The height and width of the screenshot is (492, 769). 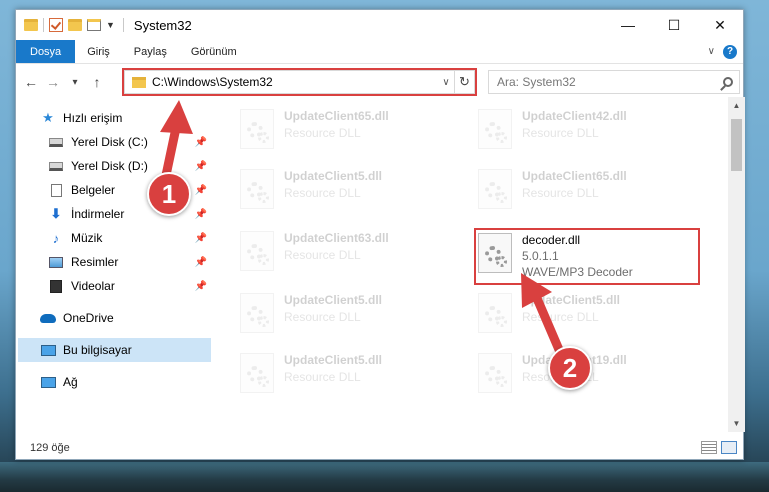 I want to click on sidebar-item-this-pc: Bu bilgisayar, so click(x=114, y=350).